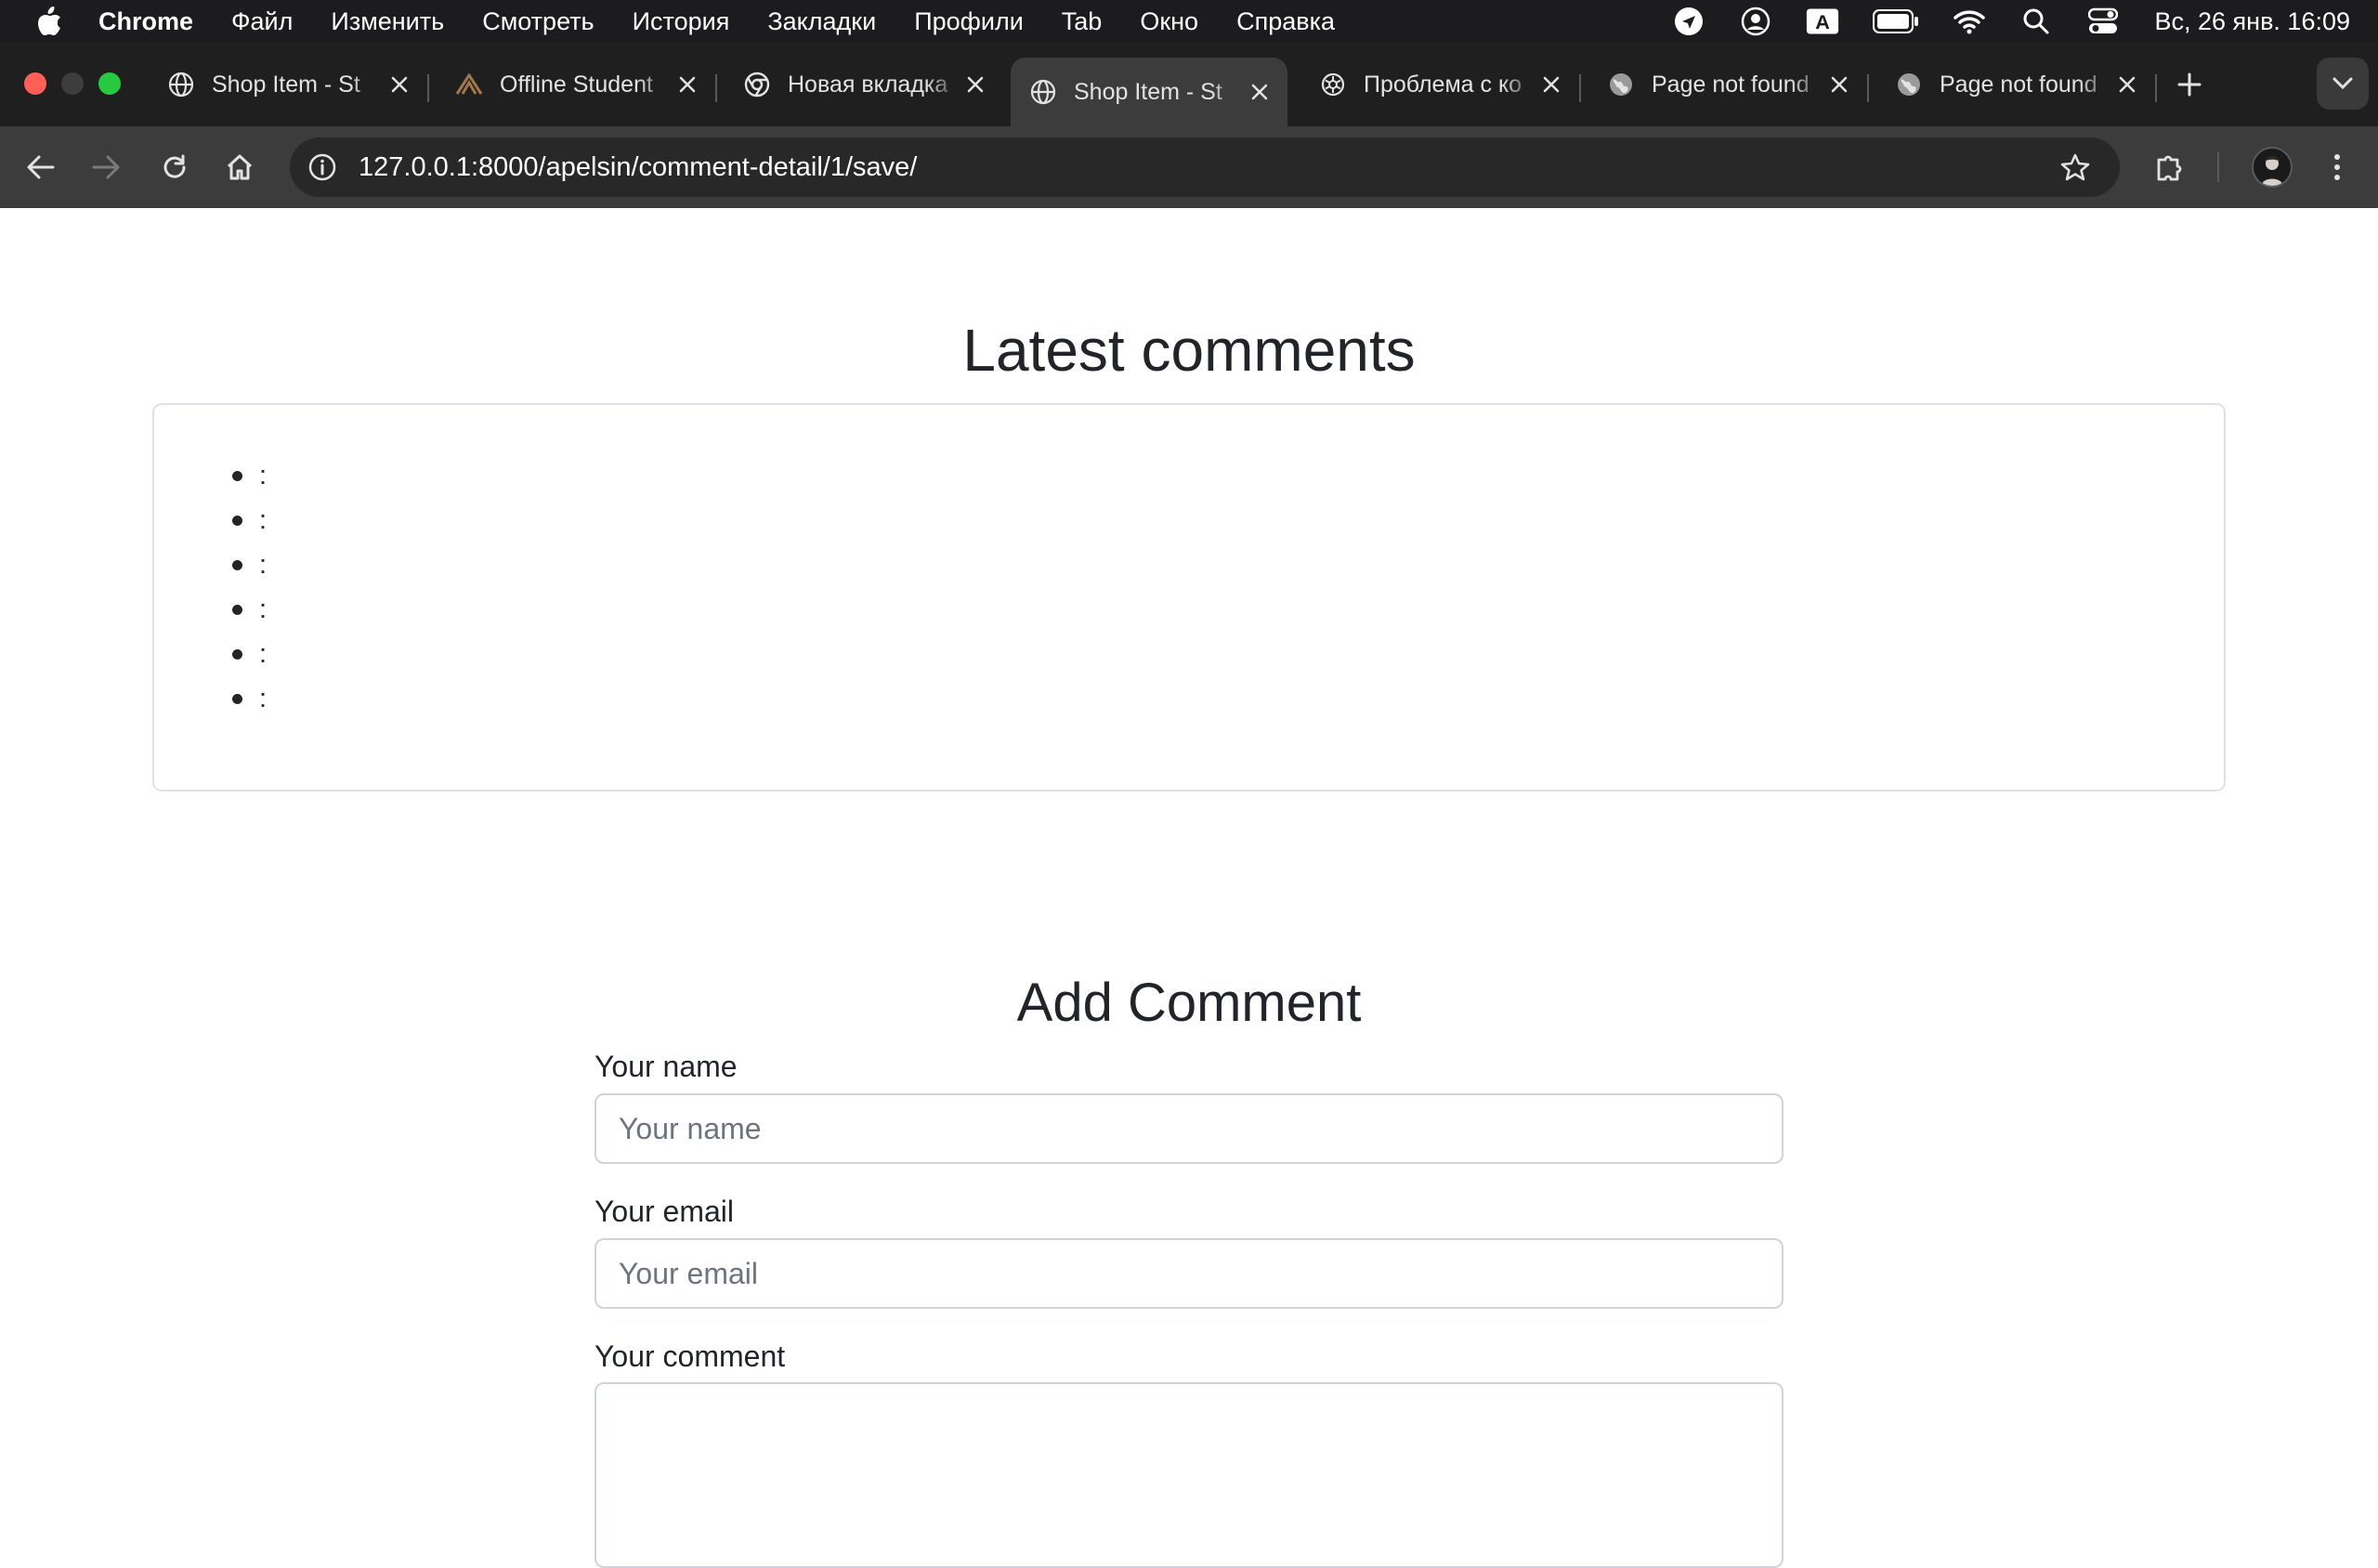 The width and height of the screenshot is (2378, 1568). What do you see at coordinates (1969, 21) in the screenshot?
I see `wifi-icon` at bounding box center [1969, 21].